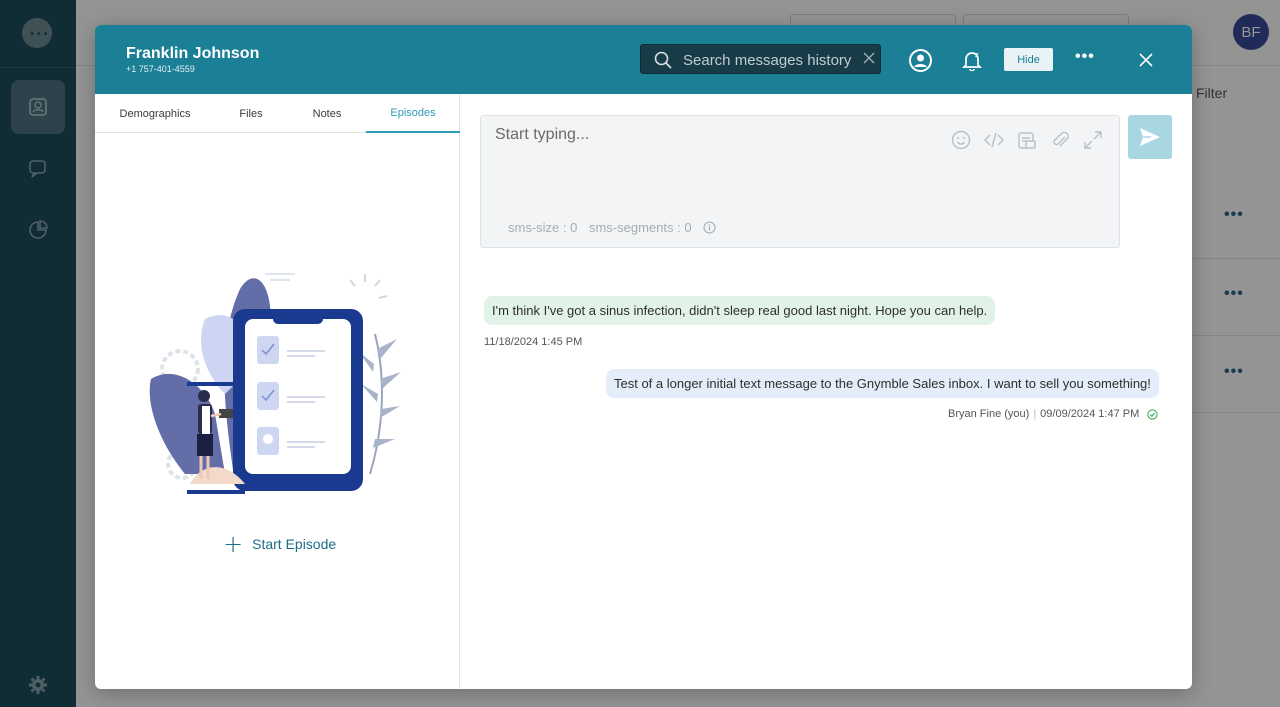  Describe the element at coordinates (275, 383) in the screenshot. I see `empty-episodes-illustration` at that location.